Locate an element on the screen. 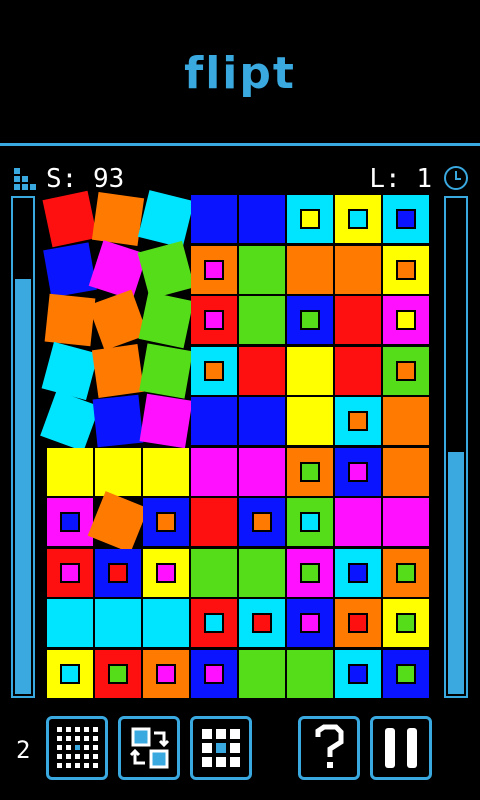 The height and width of the screenshot is (800, 480). swap-button is located at coordinates (149, 748).